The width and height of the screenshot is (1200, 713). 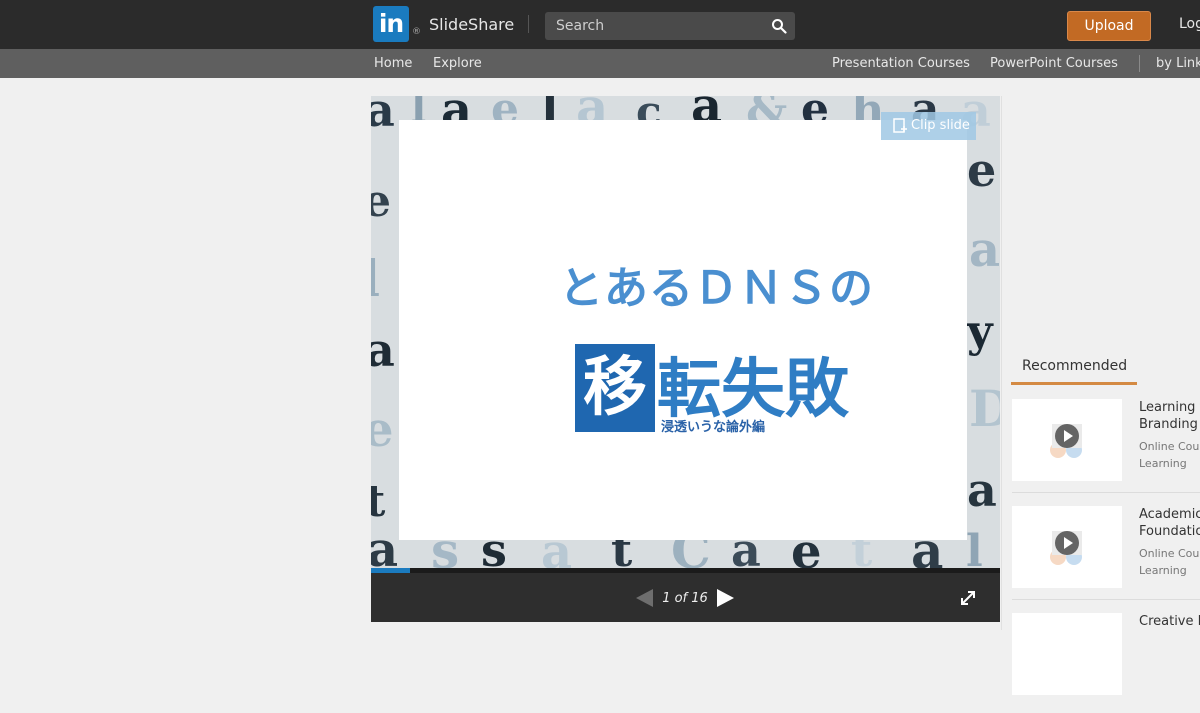 I want to click on search-box, so click(x=670, y=26).